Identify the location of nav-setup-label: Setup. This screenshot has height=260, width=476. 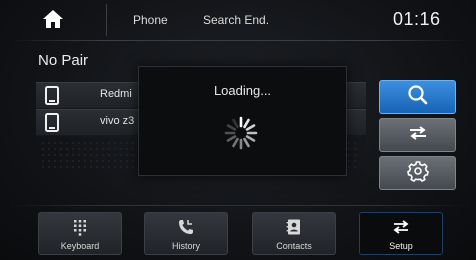
(401, 246).